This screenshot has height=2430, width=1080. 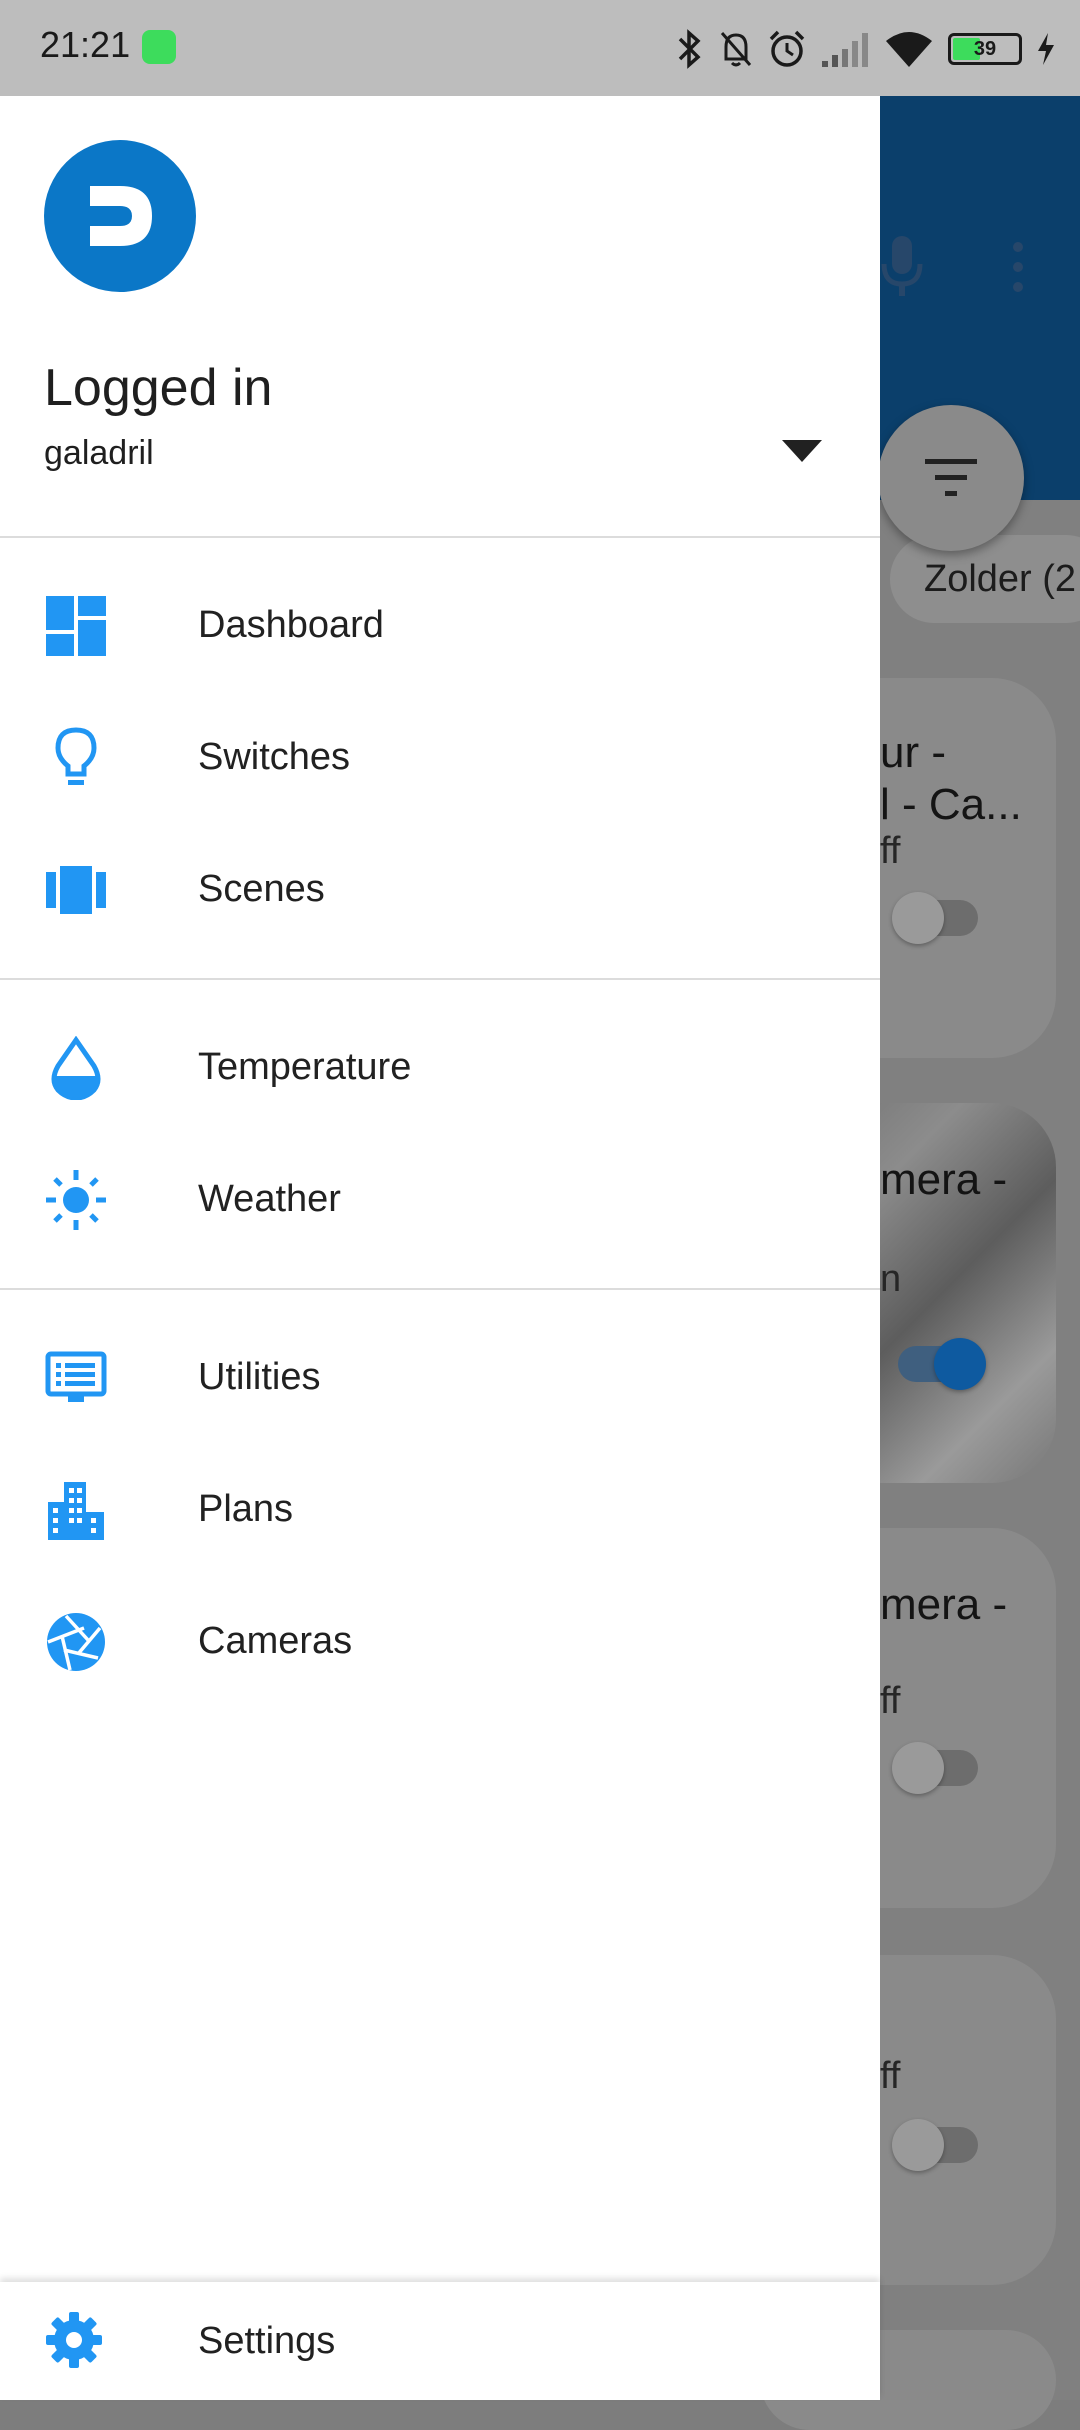 What do you see at coordinates (985, 579) in the screenshot?
I see `filter-chip: Zolder (2` at bounding box center [985, 579].